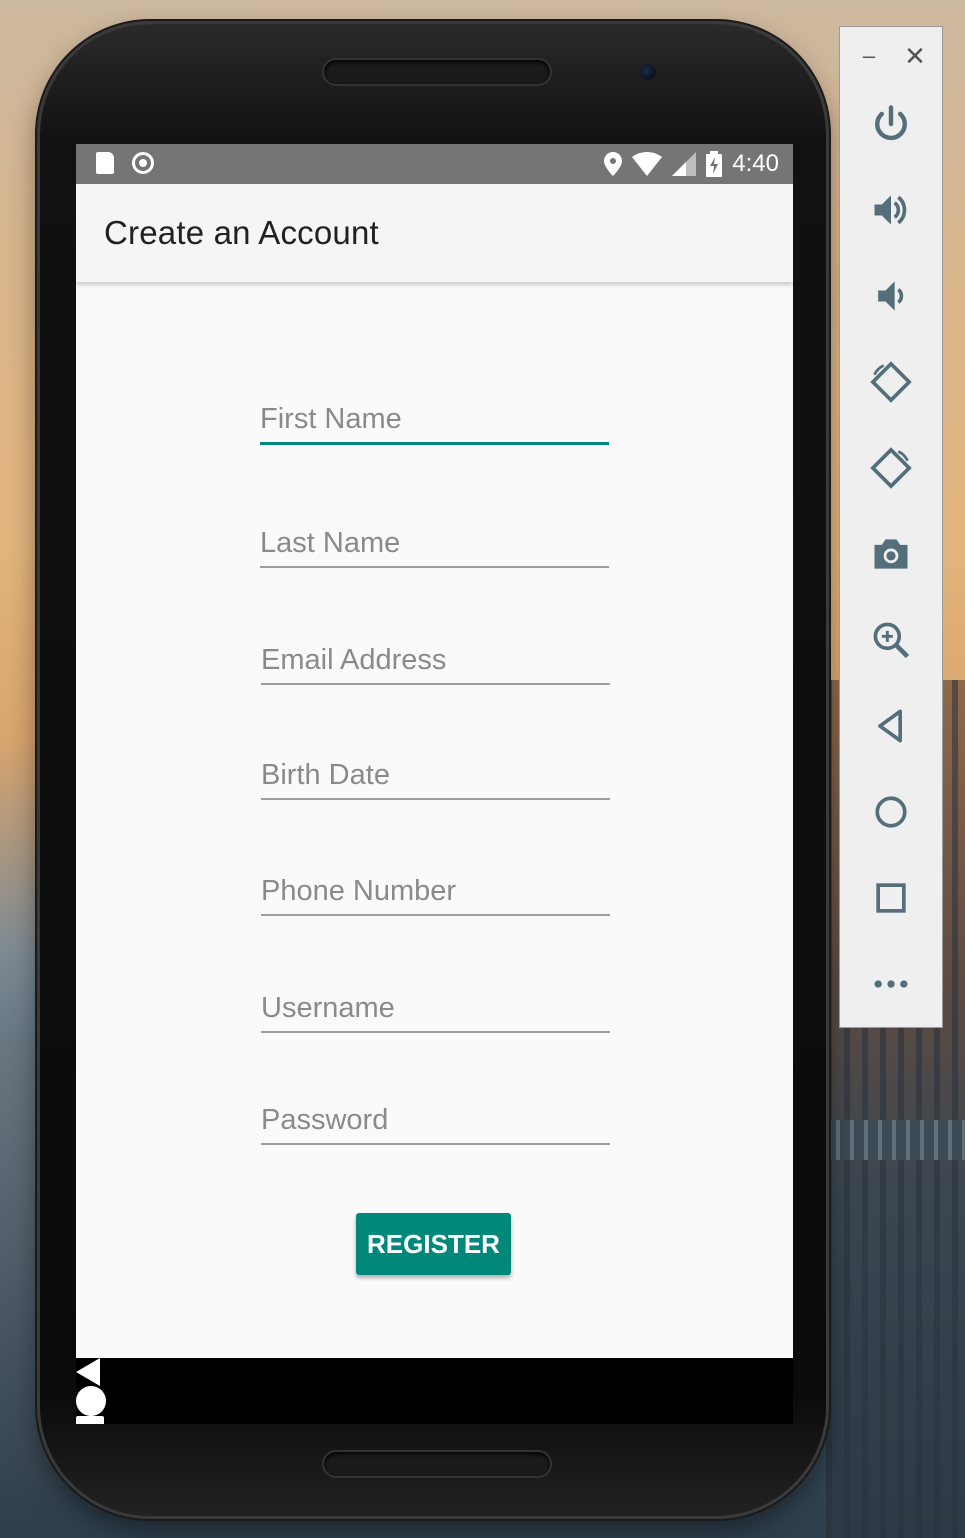 Image resolution: width=965 pixels, height=1538 pixels. What do you see at coordinates (91, 1401) in the screenshot?
I see `nav-home-icon` at bounding box center [91, 1401].